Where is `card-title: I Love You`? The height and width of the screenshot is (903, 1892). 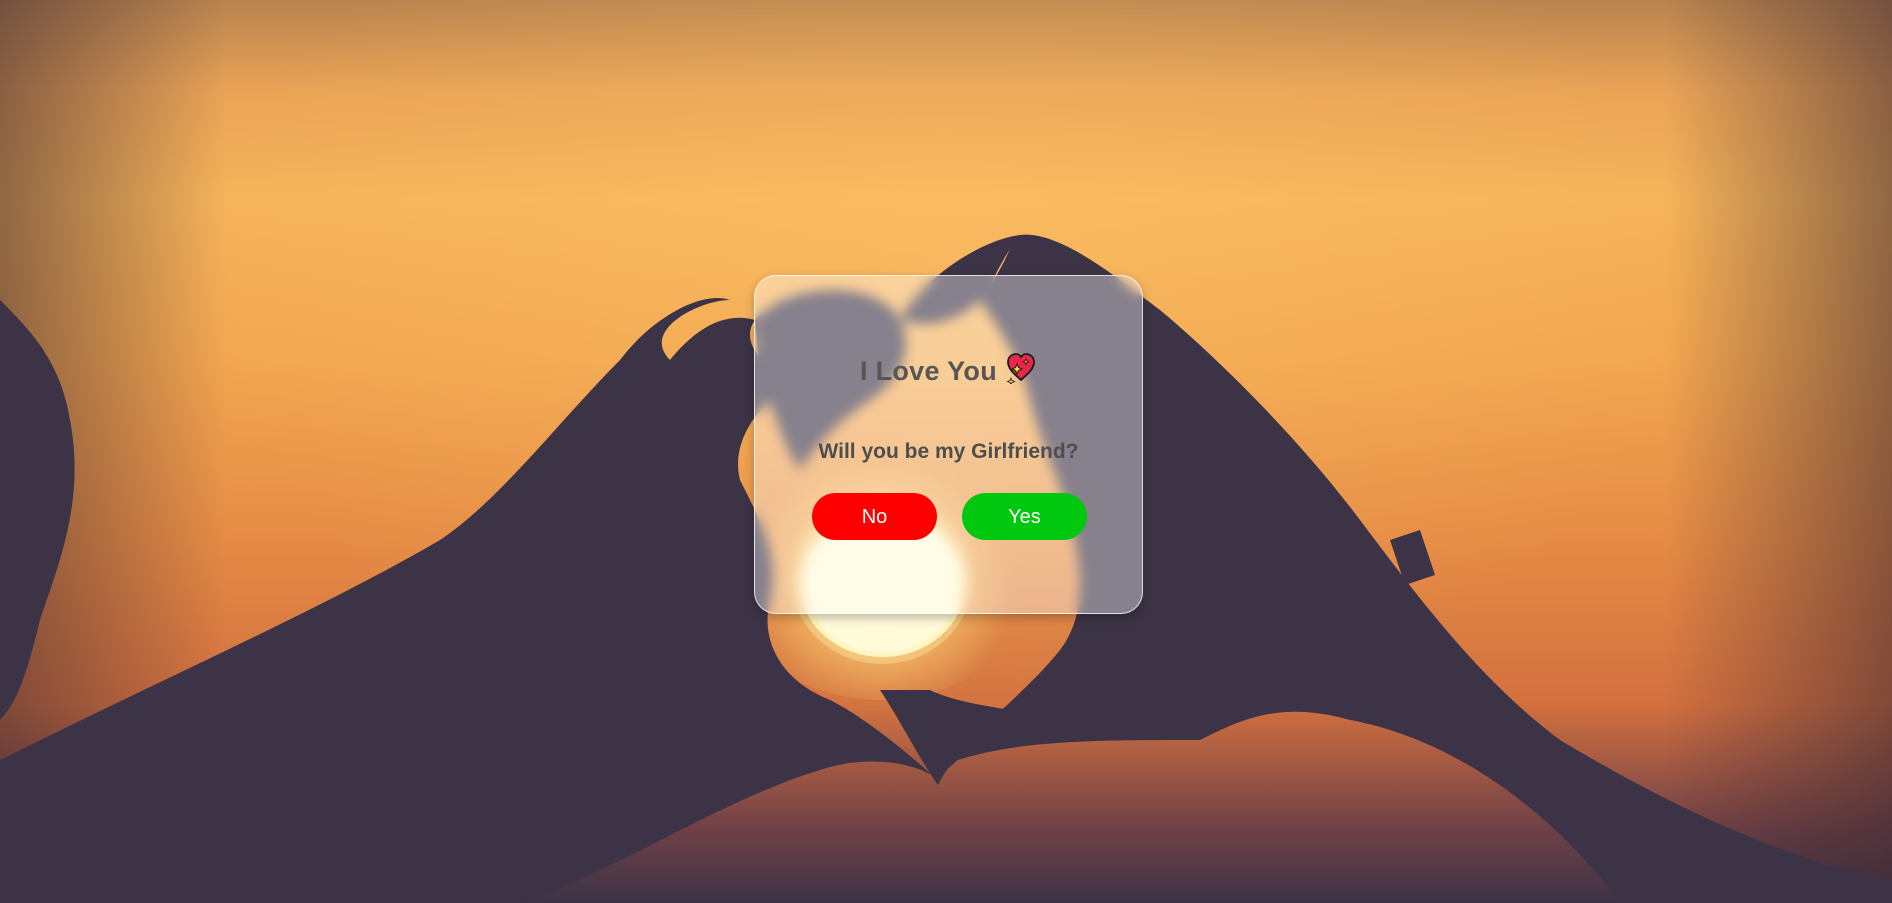 card-title: I Love You is located at coordinates (948, 371).